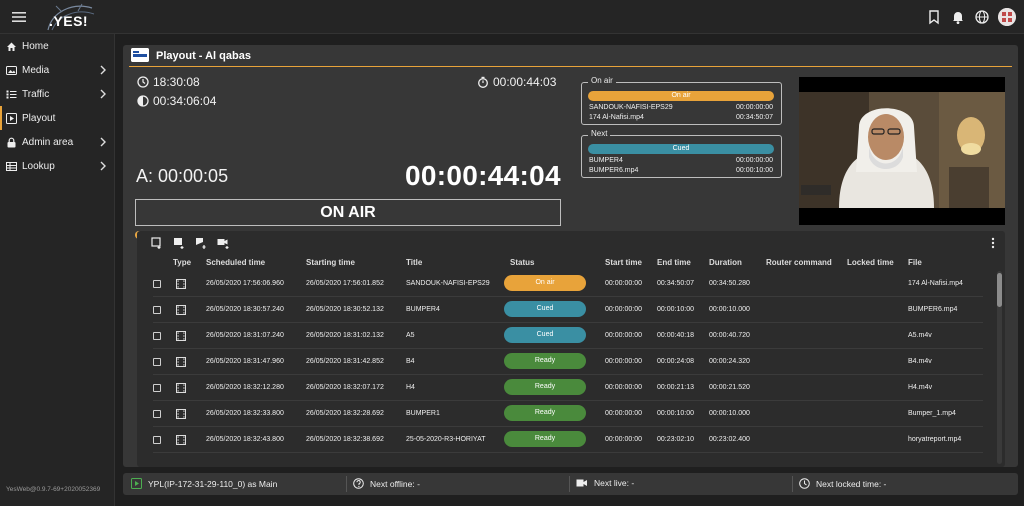 Image resolution: width=1024 pixels, height=506 pixels. Describe the element at coordinates (204, 483) in the screenshot. I see `main-server-status: YPL(IP-172-31-29-110_0) as Main` at that location.